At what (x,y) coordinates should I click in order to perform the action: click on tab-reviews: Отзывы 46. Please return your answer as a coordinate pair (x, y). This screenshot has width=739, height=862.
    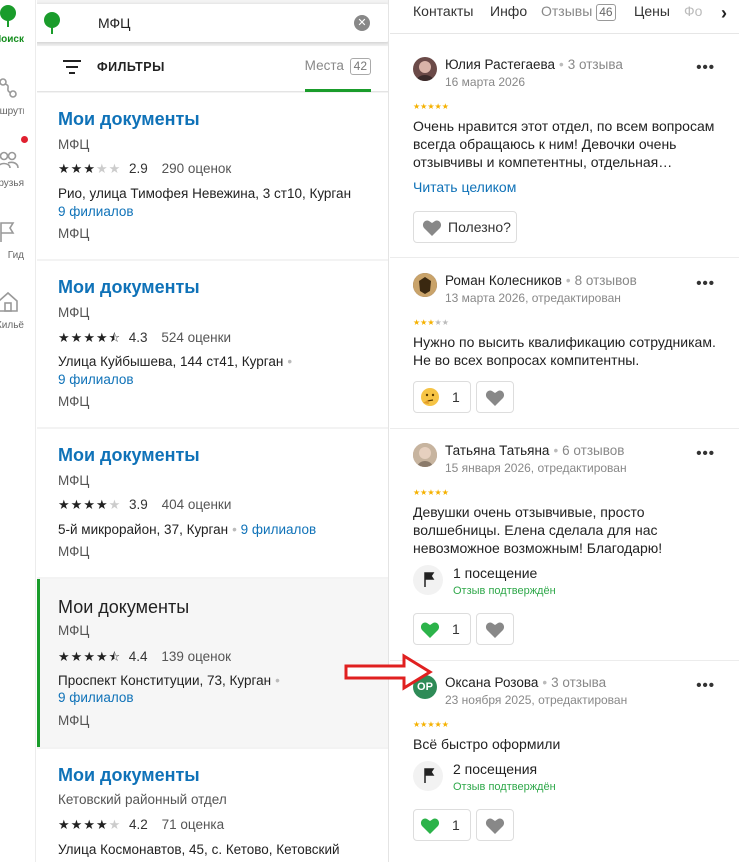
    Looking at the image, I should click on (578, 12).